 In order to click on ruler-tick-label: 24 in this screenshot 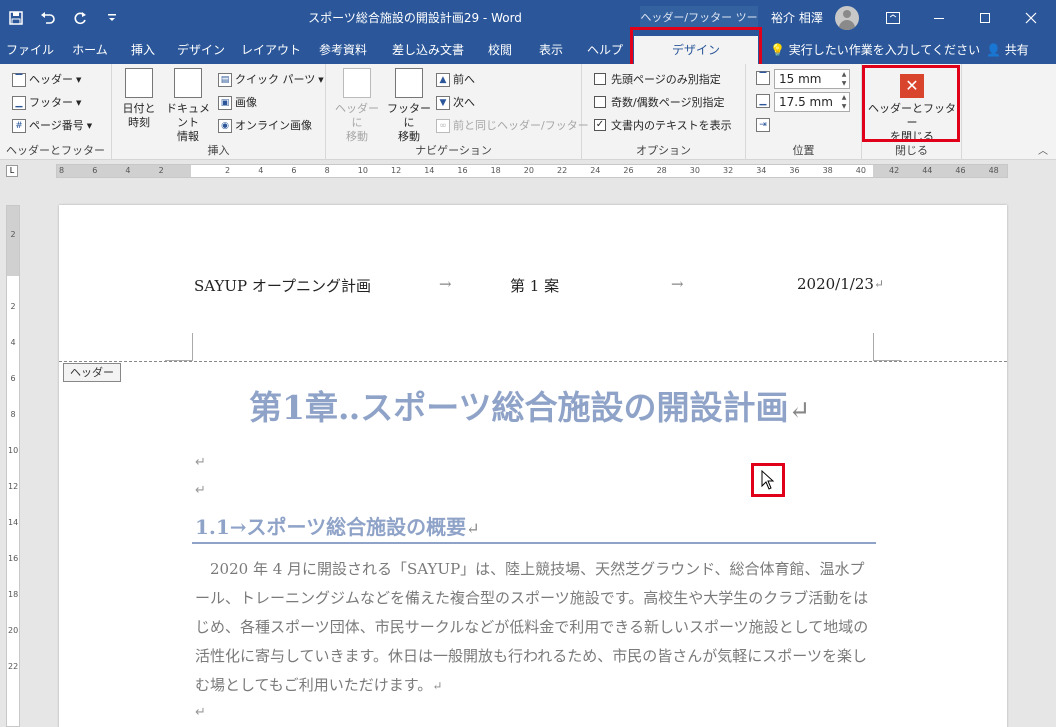, I will do `click(595, 170)`.